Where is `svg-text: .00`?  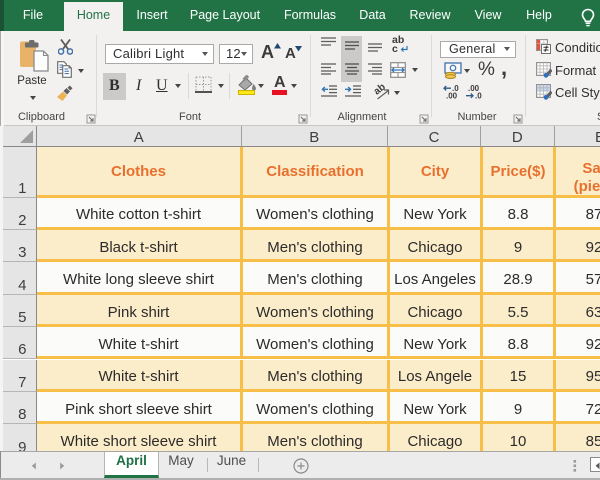
svg-text: .00 is located at coordinates (452, 96).